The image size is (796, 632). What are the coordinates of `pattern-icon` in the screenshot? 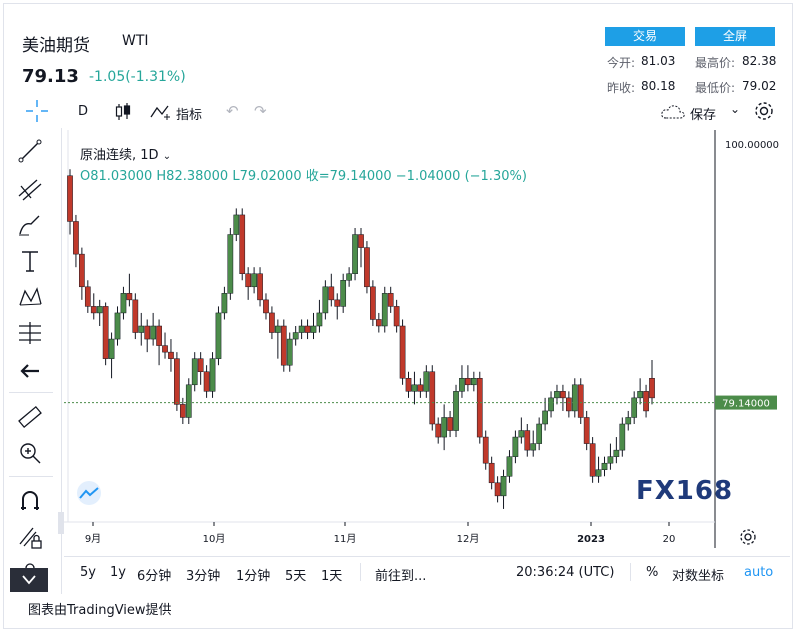 It's located at (30, 297).